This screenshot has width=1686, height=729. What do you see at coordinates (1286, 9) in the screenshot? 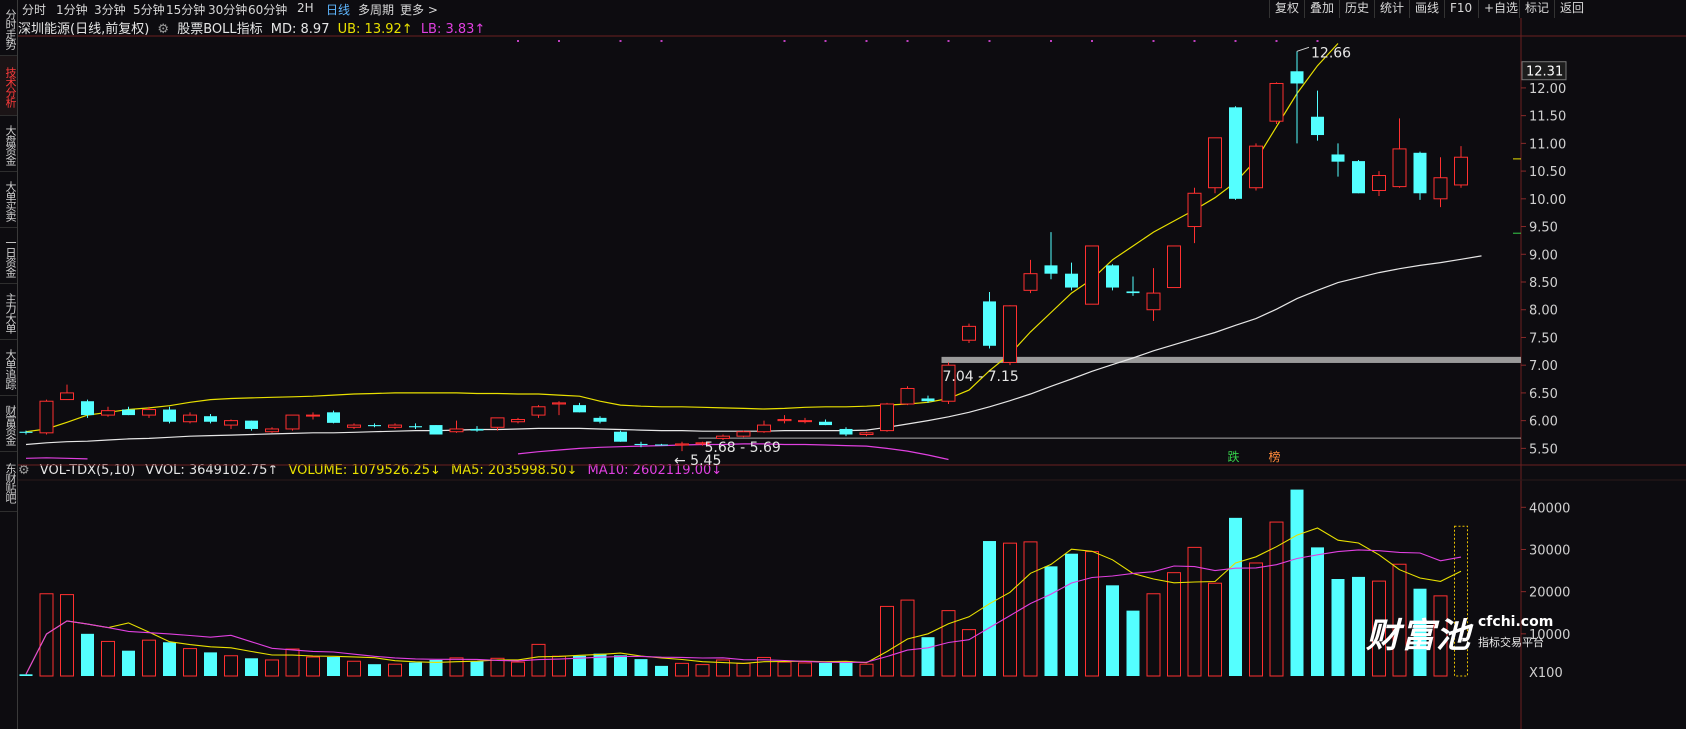
I see `toolbar-button-0: 复权` at bounding box center [1286, 9].